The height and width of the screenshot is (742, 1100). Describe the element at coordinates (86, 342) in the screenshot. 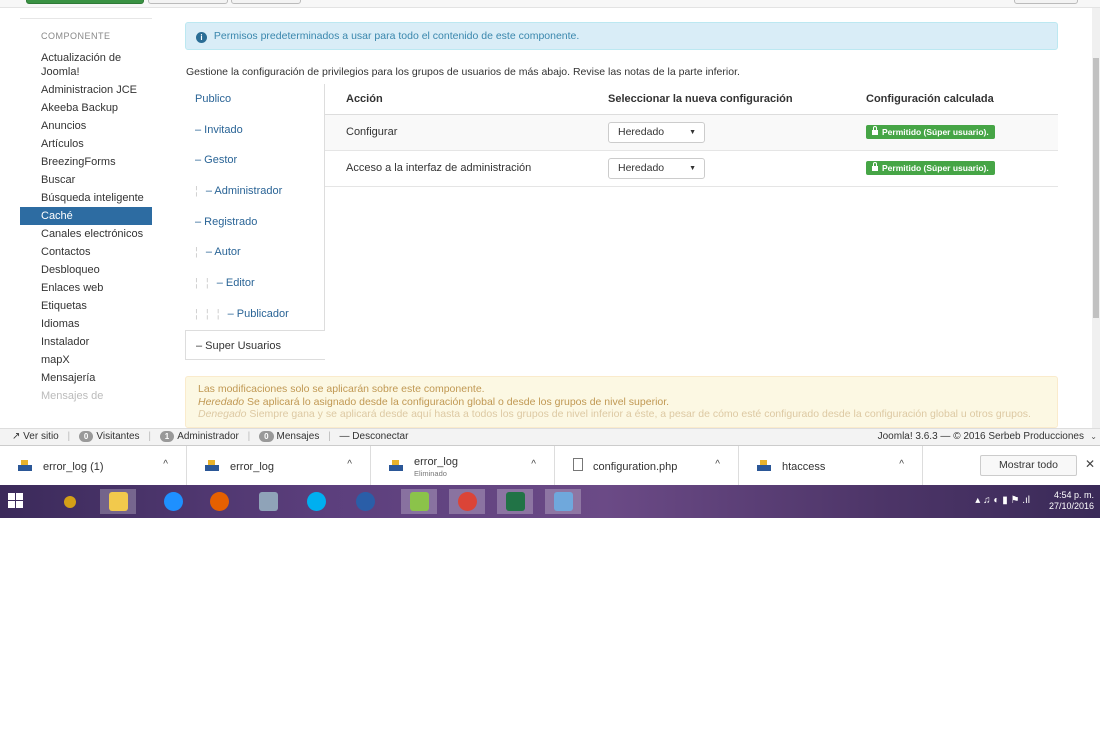

I see `sidebar-item-installer: Instalador` at that location.